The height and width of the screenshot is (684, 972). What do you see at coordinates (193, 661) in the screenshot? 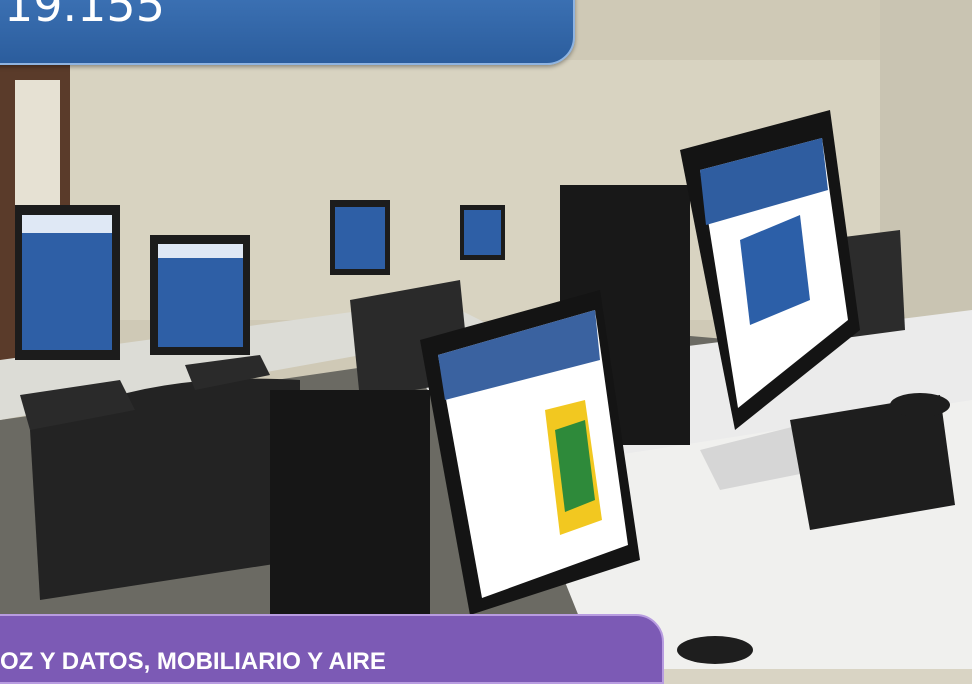
I see `caption-text: OZ Y DATOS, MOBILIARIO Y AIRE` at bounding box center [193, 661].